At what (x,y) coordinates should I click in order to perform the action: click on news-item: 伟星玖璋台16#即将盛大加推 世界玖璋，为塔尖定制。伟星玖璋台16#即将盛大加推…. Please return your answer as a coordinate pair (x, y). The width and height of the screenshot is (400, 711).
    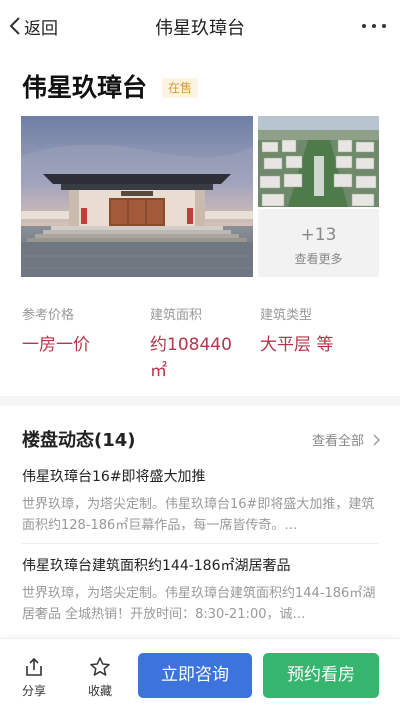
    Looking at the image, I should click on (200, 501).